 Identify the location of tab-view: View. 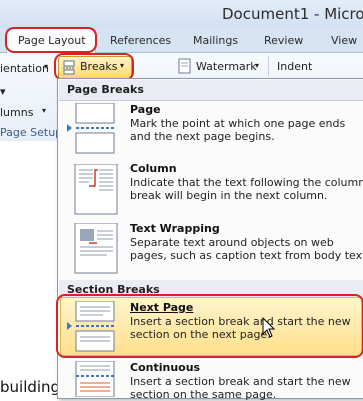
(344, 40).